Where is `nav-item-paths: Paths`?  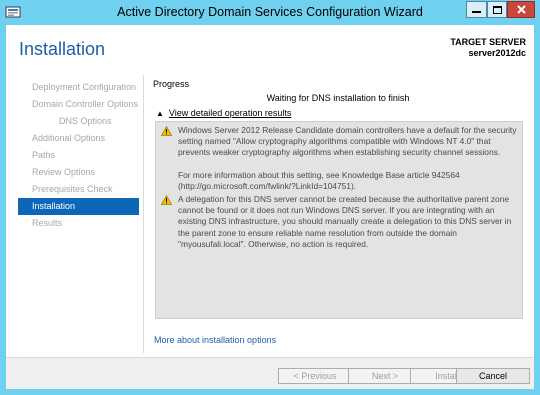
nav-item-paths: Paths is located at coordinates (78, 155).